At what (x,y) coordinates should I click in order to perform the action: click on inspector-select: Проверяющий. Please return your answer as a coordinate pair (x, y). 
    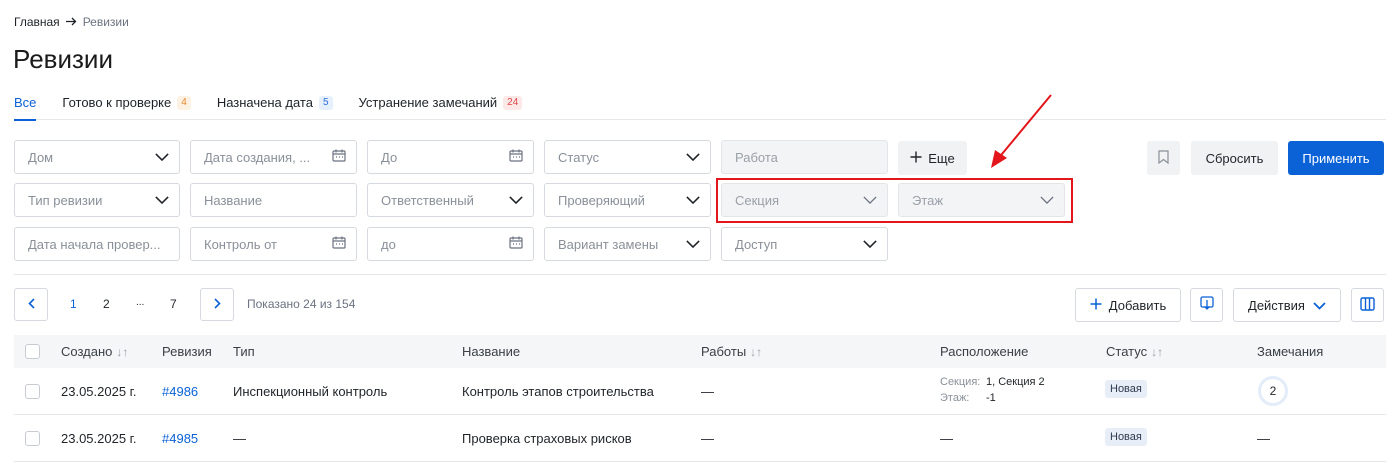
    Looking at the image, I should click on (627, 200).